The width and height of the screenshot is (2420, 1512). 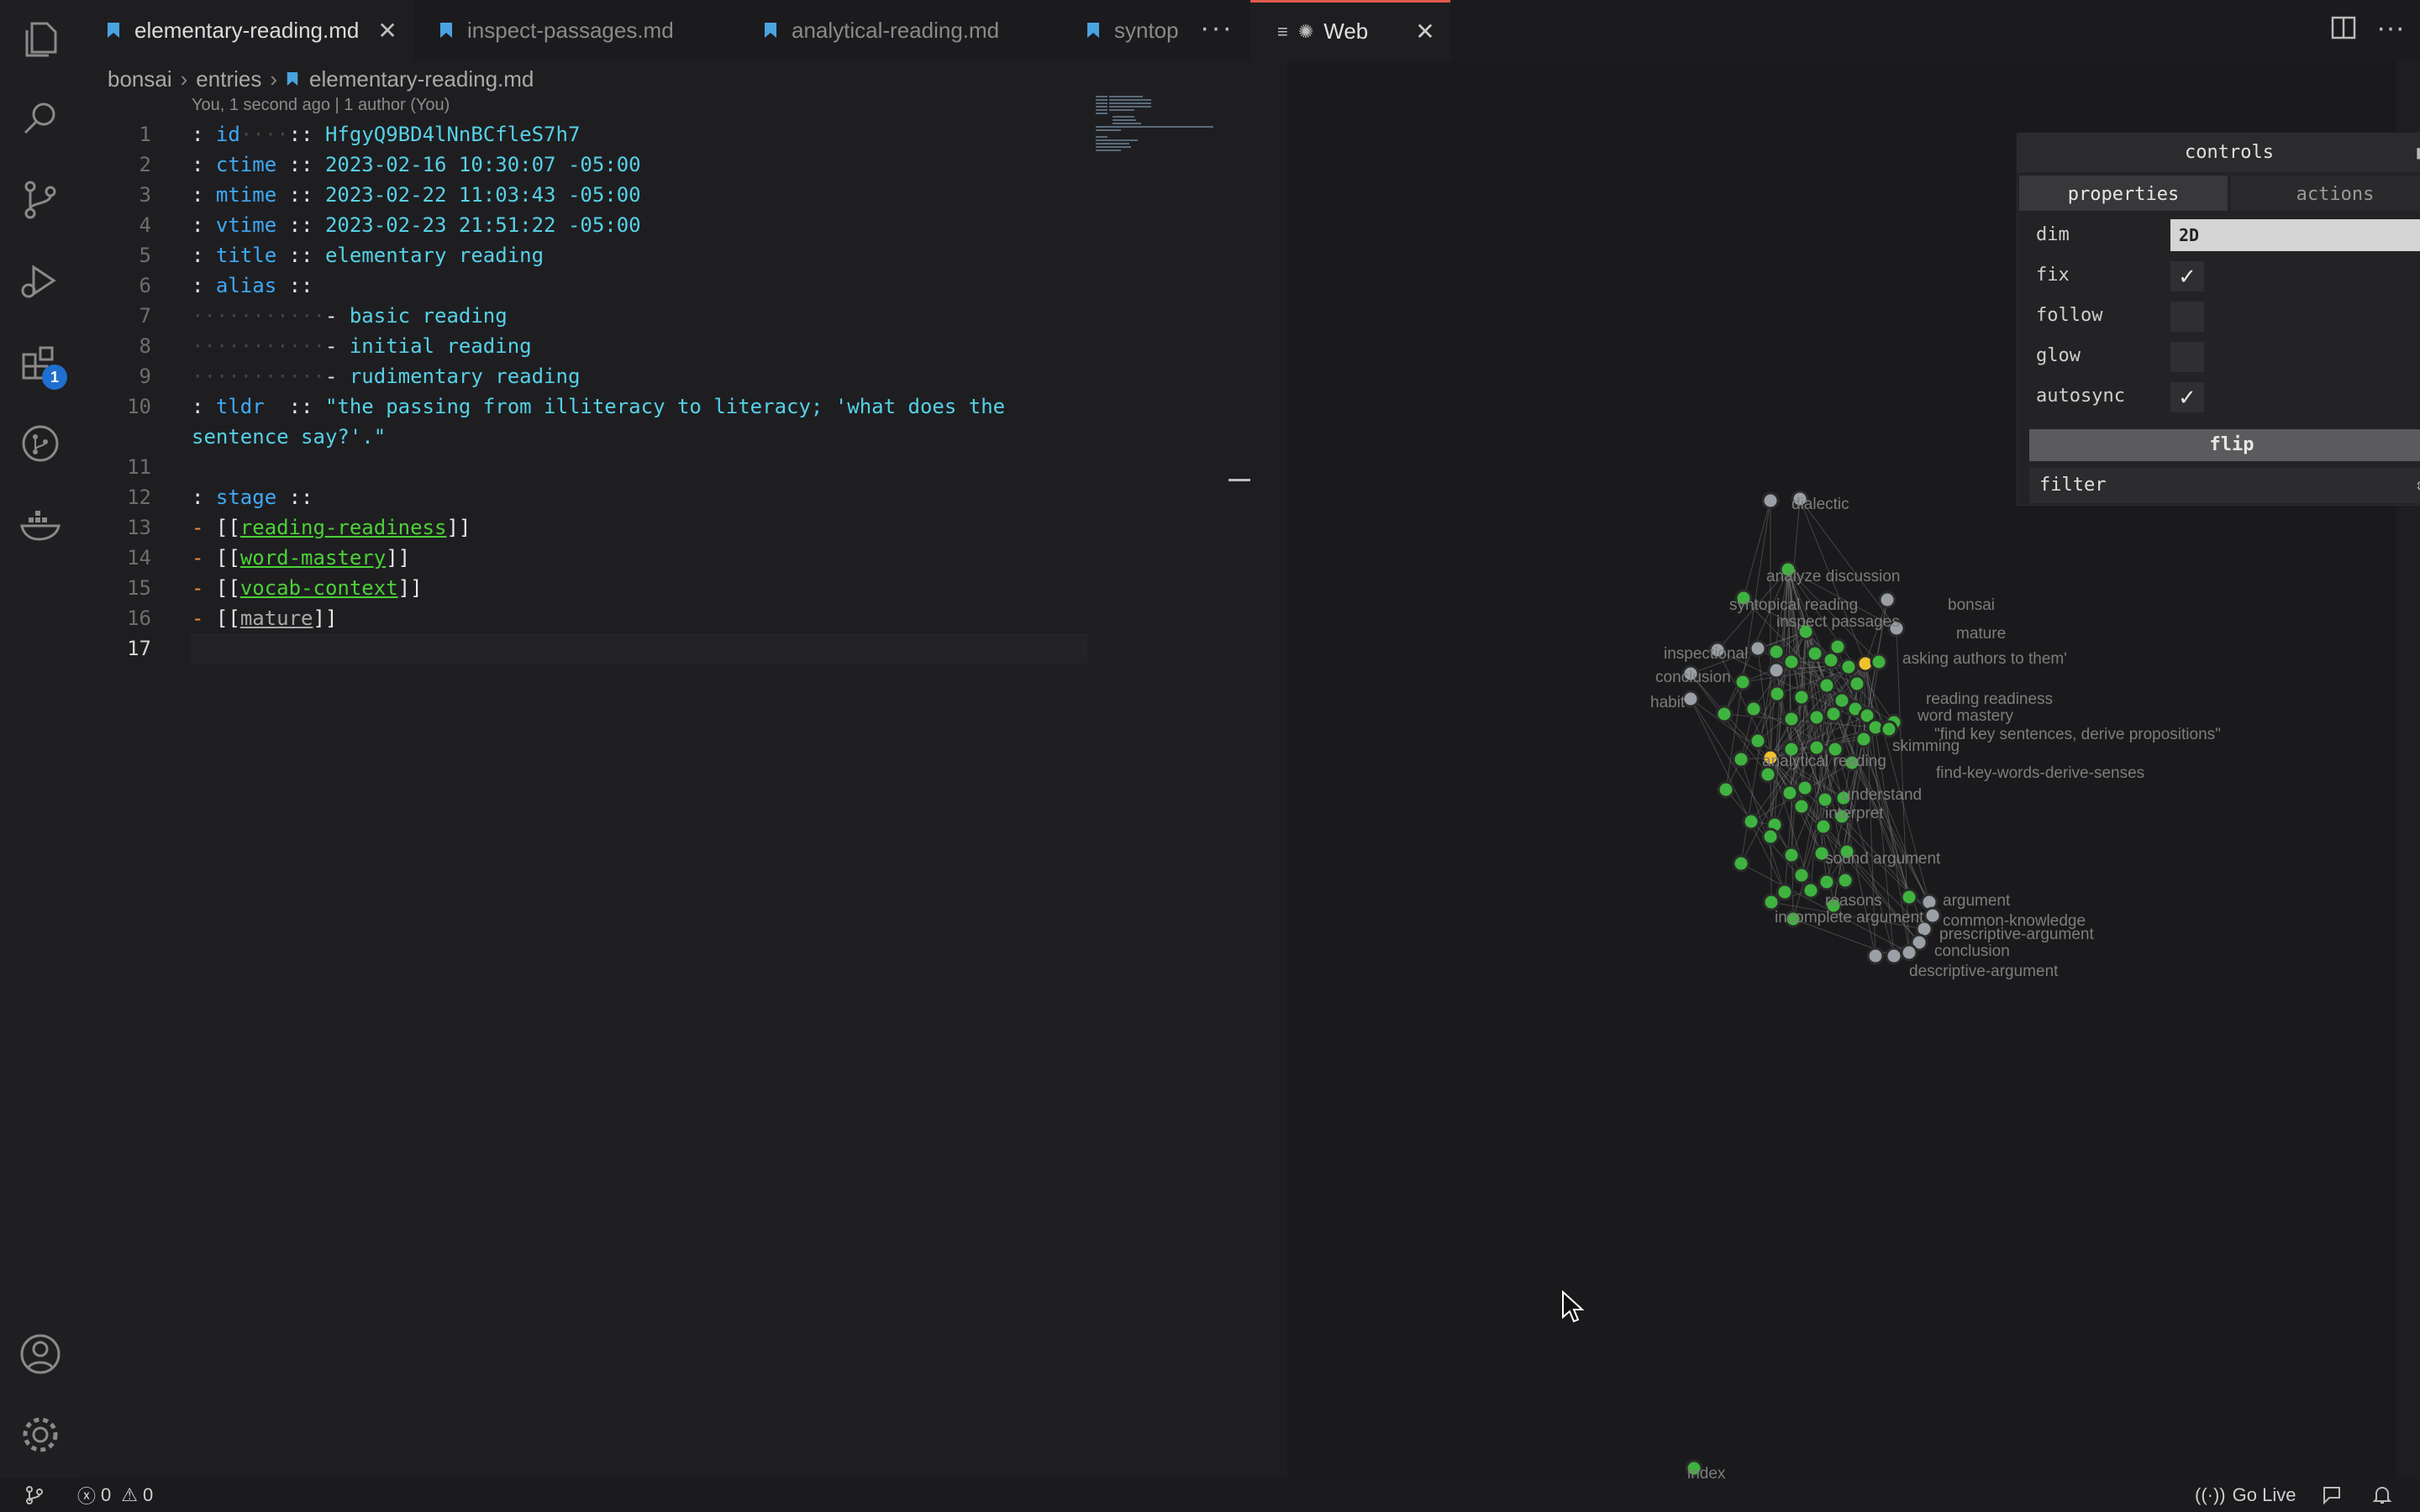 I want to click on tab-actions: actions, so click(x=2326, y=193).